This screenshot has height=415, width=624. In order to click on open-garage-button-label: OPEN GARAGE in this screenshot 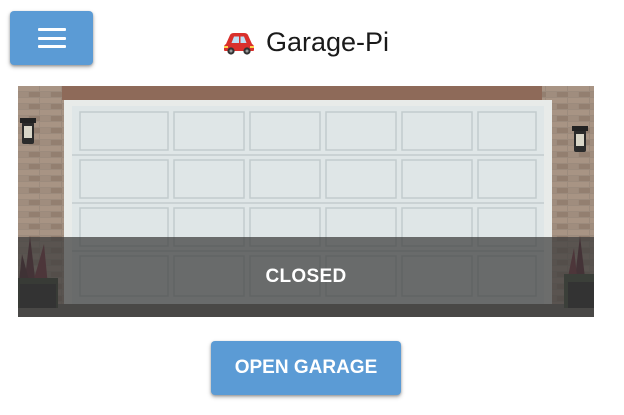, I will do `click(306, 367)`.